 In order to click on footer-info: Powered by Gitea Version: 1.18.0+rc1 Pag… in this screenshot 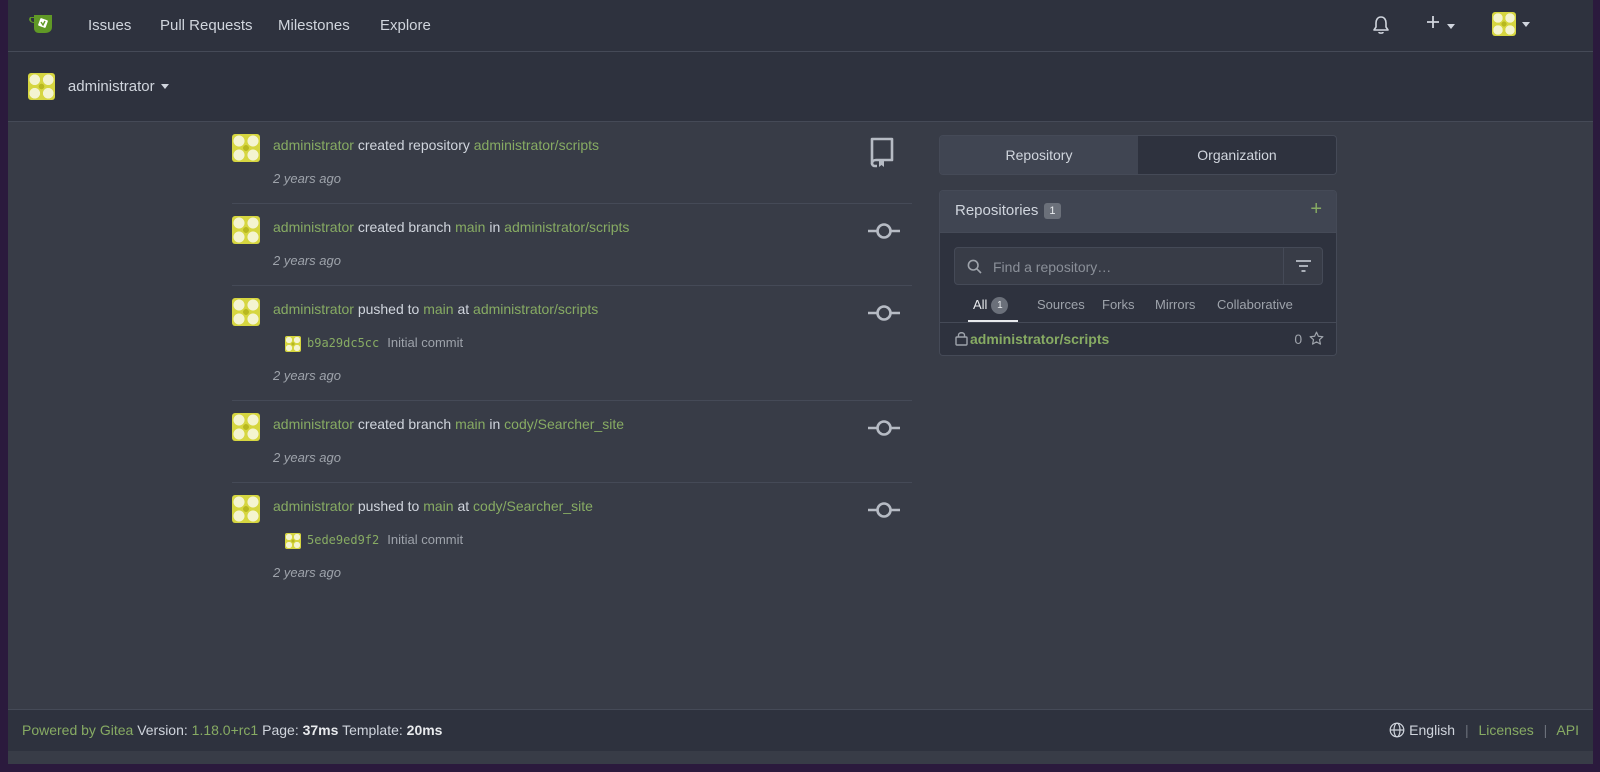, I will do `click(232, 730)`.